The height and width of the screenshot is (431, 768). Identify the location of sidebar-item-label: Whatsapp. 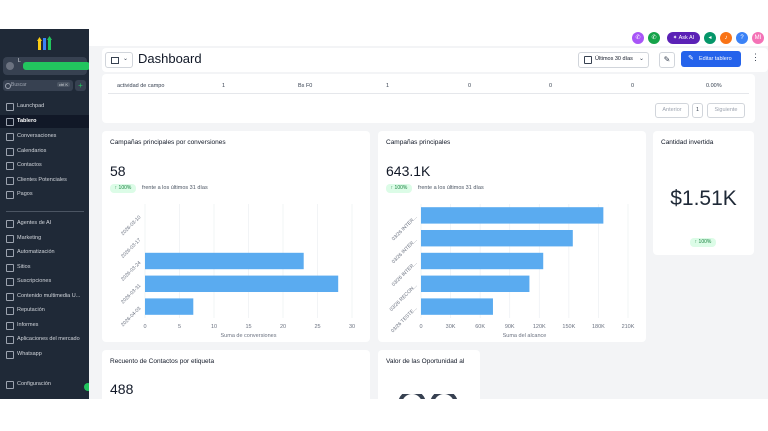
(29, 354).